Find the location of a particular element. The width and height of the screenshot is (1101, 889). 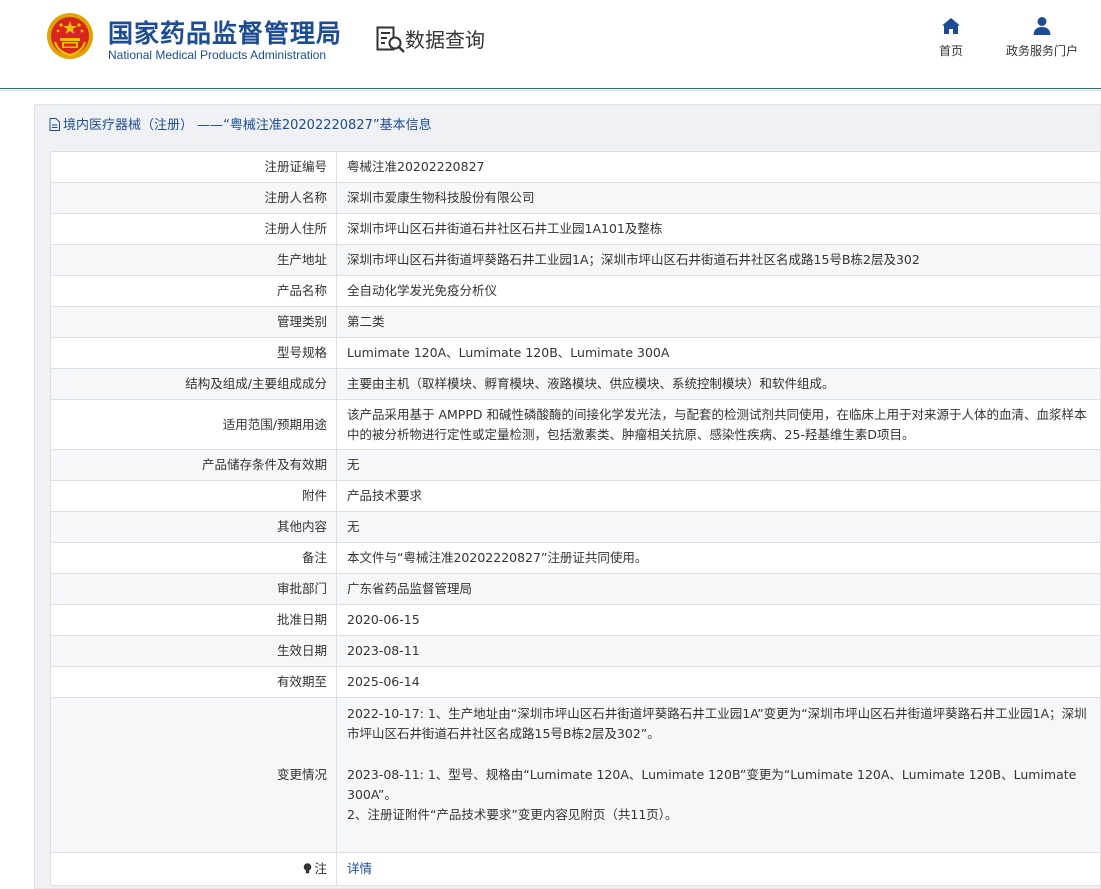

table-row: 生效日期 2023-08-11 is located at coordinates (575, 651).